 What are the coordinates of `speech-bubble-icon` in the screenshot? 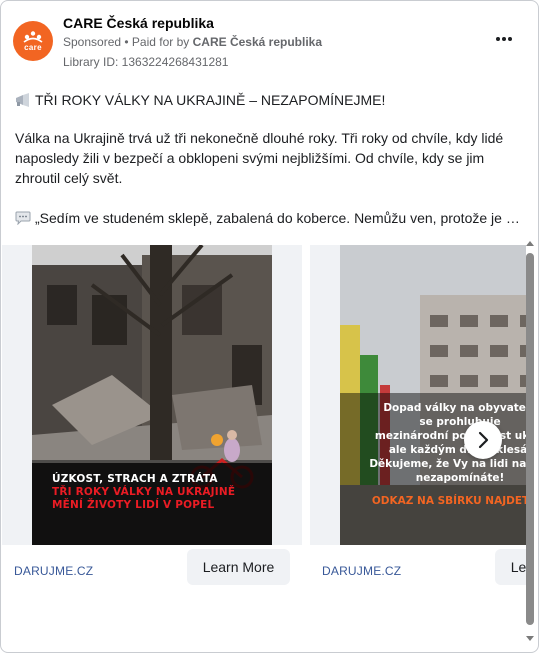 It's located at (23, 218).